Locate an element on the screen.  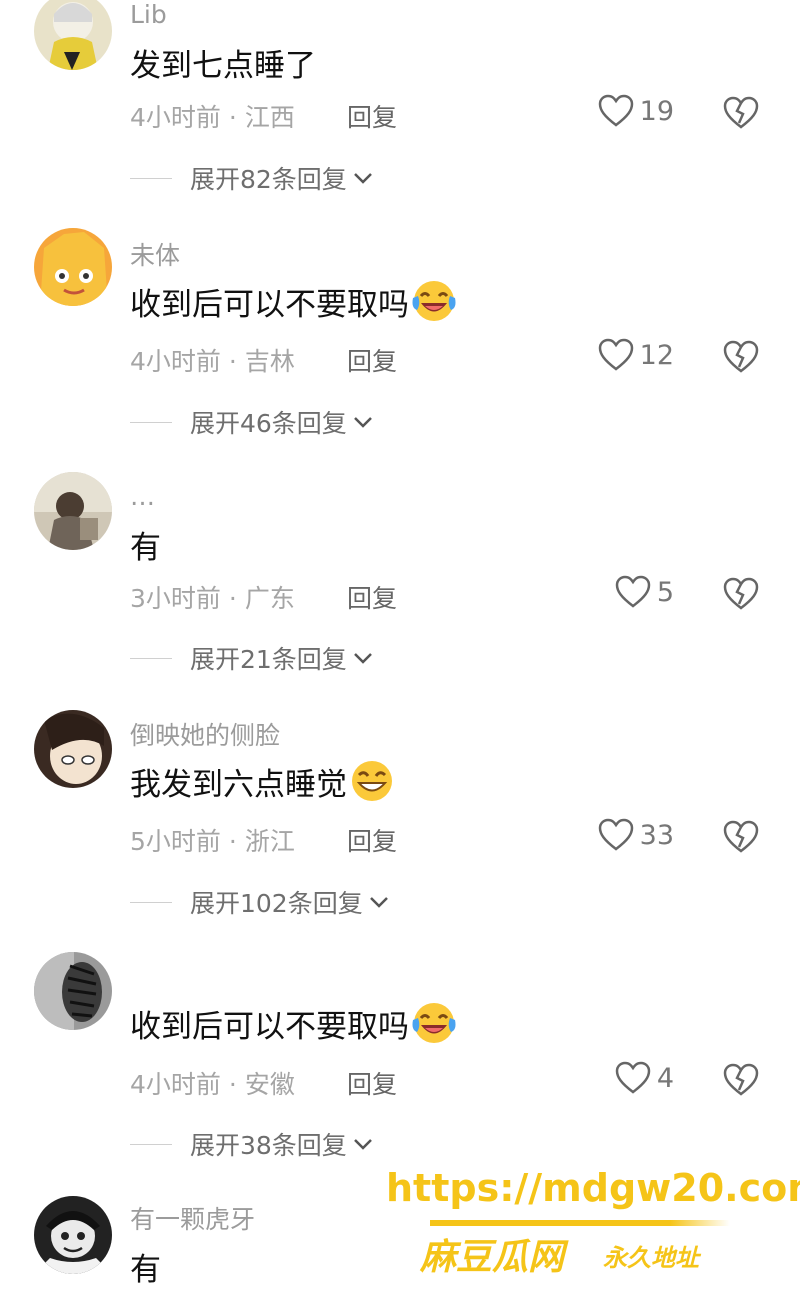
expand-replies-label: 展开46条回复 is located at coordinates (268, 423).